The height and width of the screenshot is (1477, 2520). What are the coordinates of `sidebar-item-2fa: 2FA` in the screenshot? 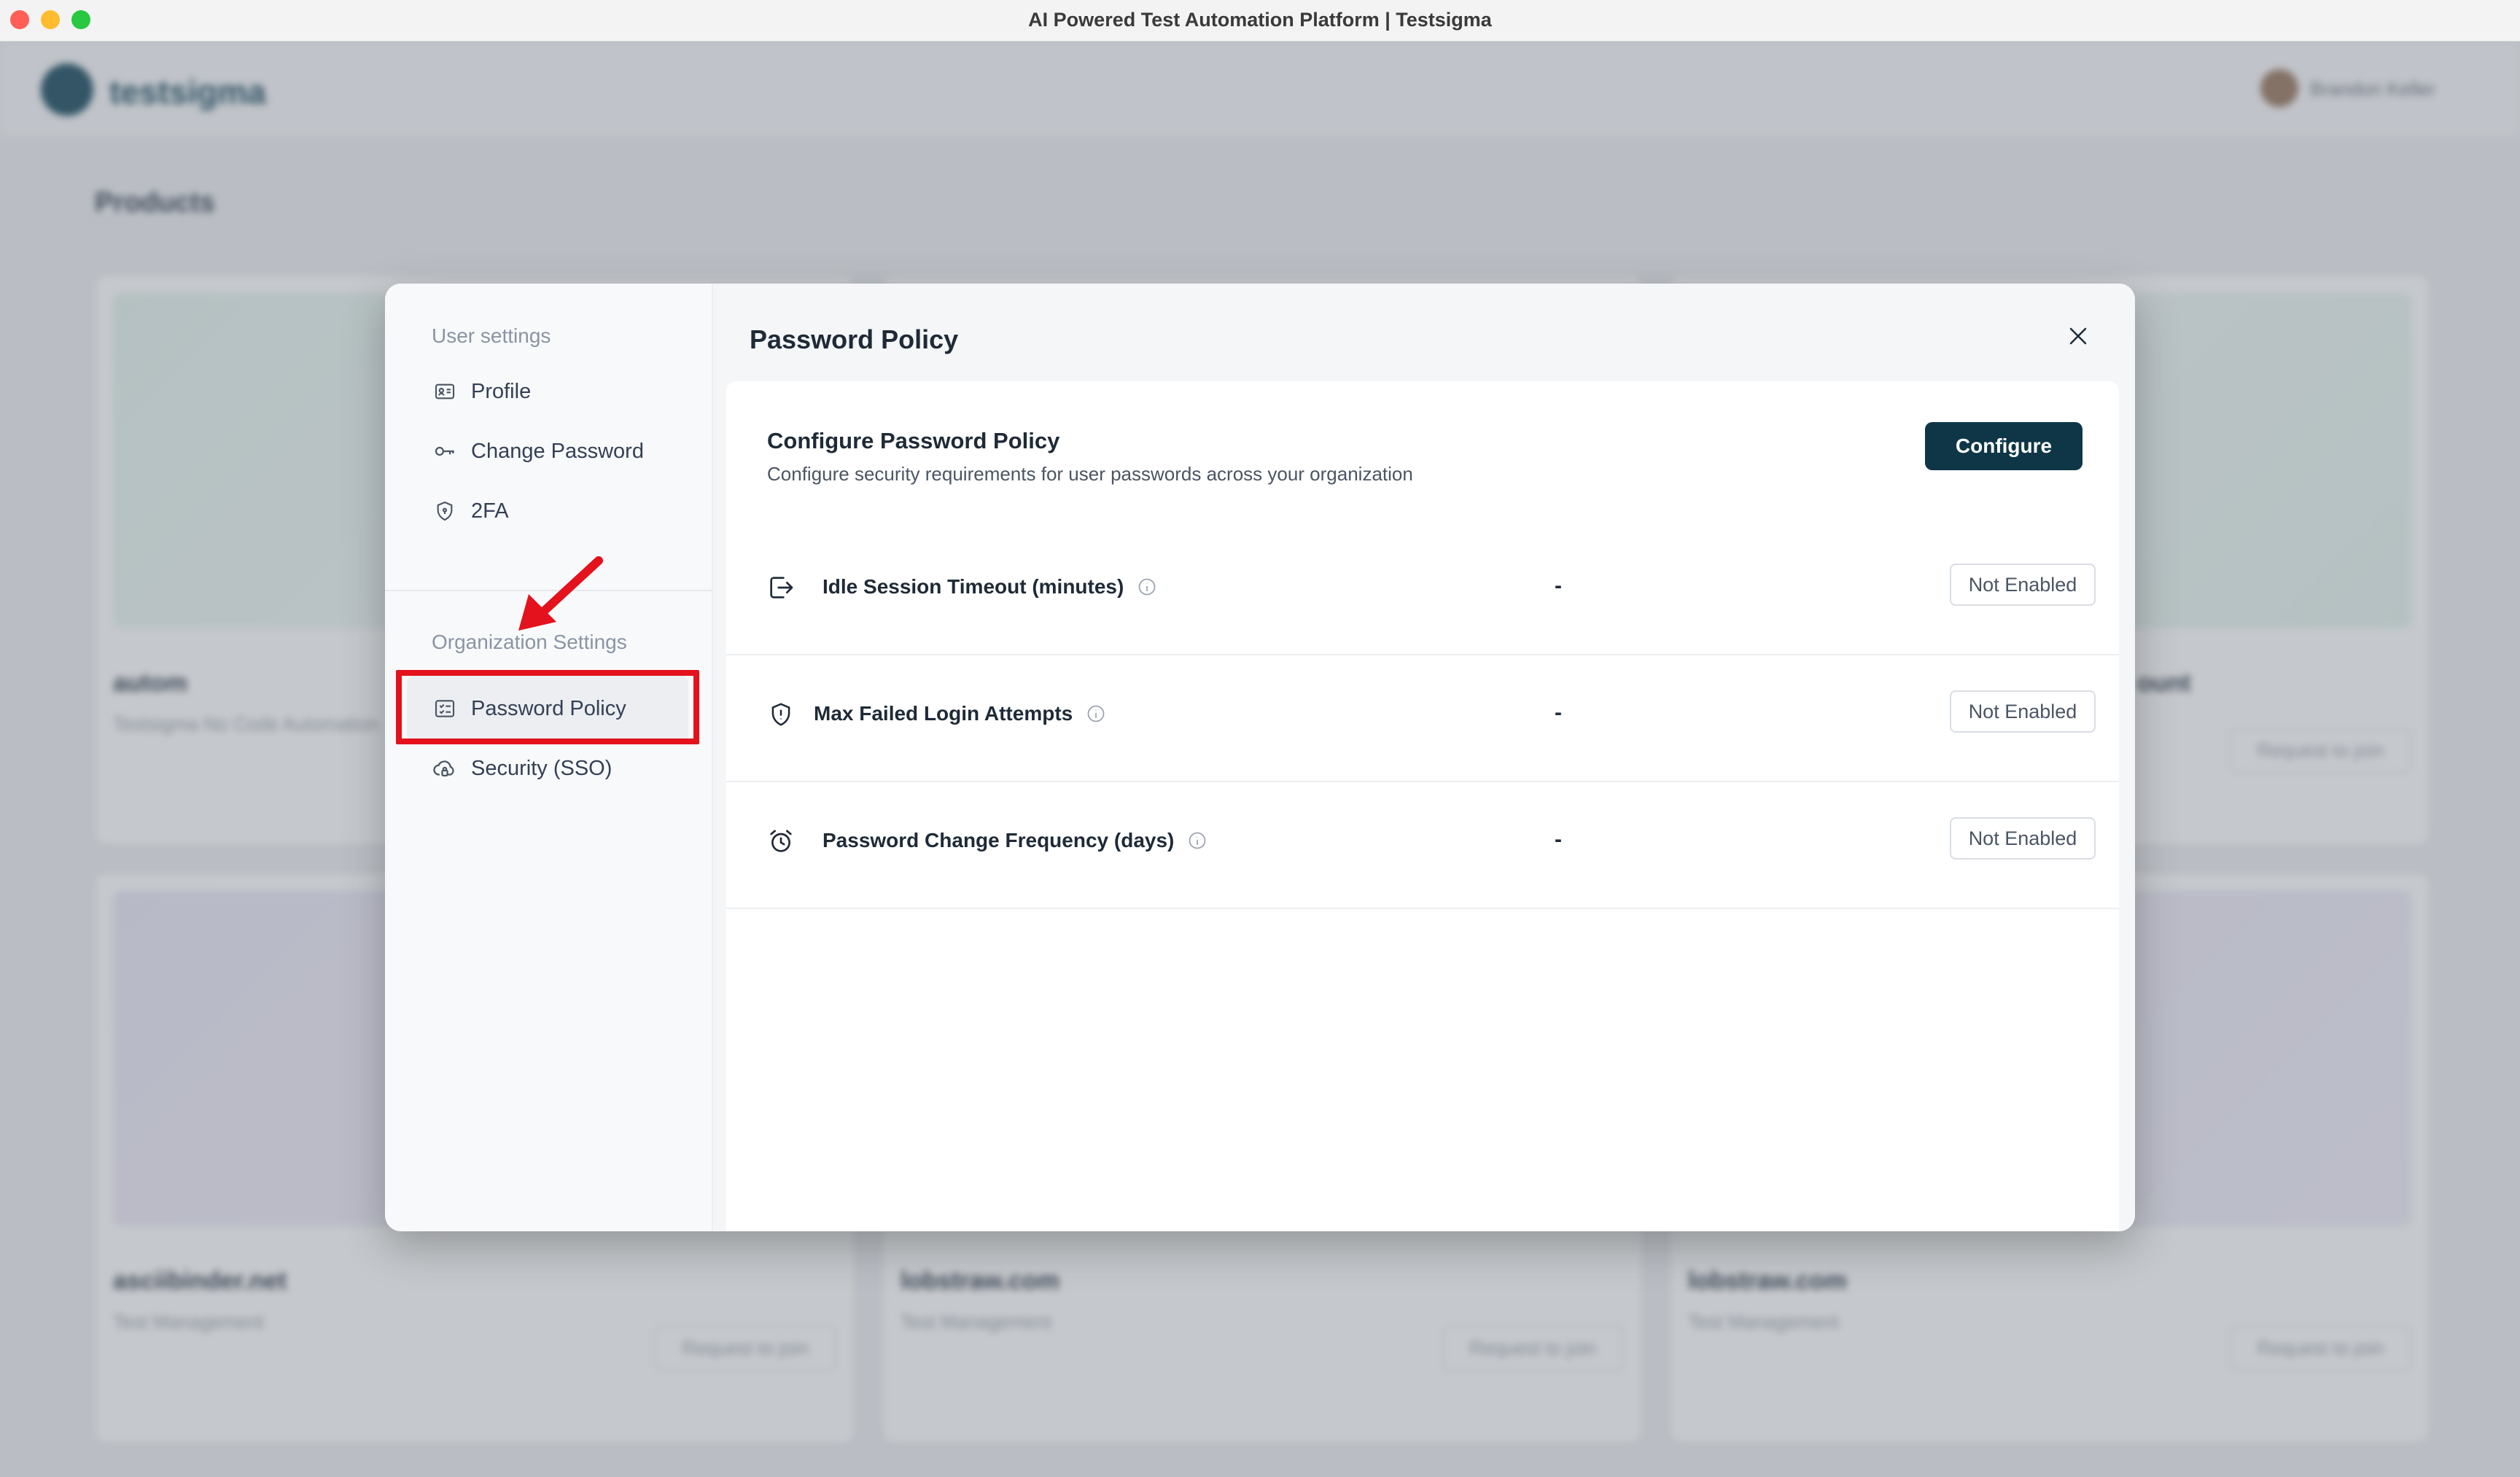 It's located at (470, 511).